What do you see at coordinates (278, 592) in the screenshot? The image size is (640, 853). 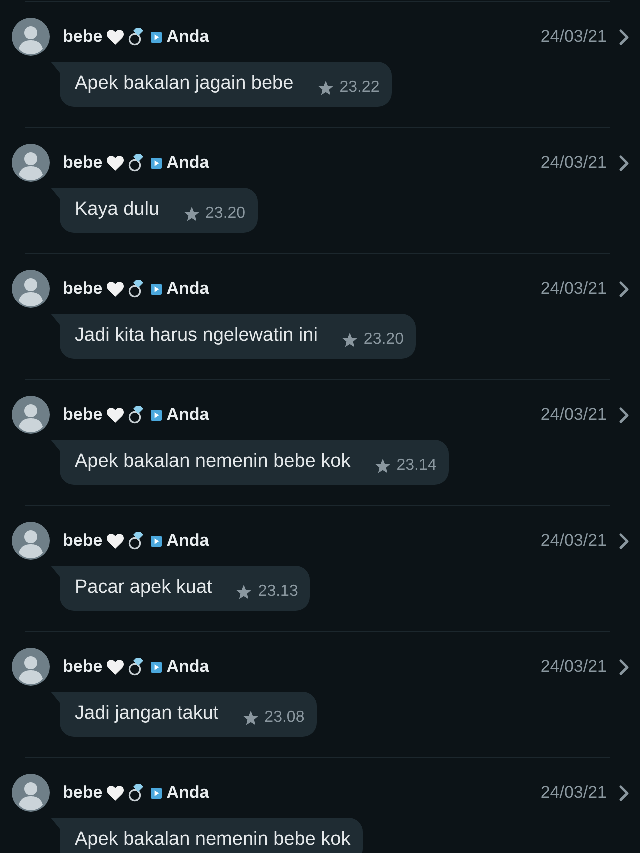 I see `message-time: 23.13` at bounding box center [278, 592].